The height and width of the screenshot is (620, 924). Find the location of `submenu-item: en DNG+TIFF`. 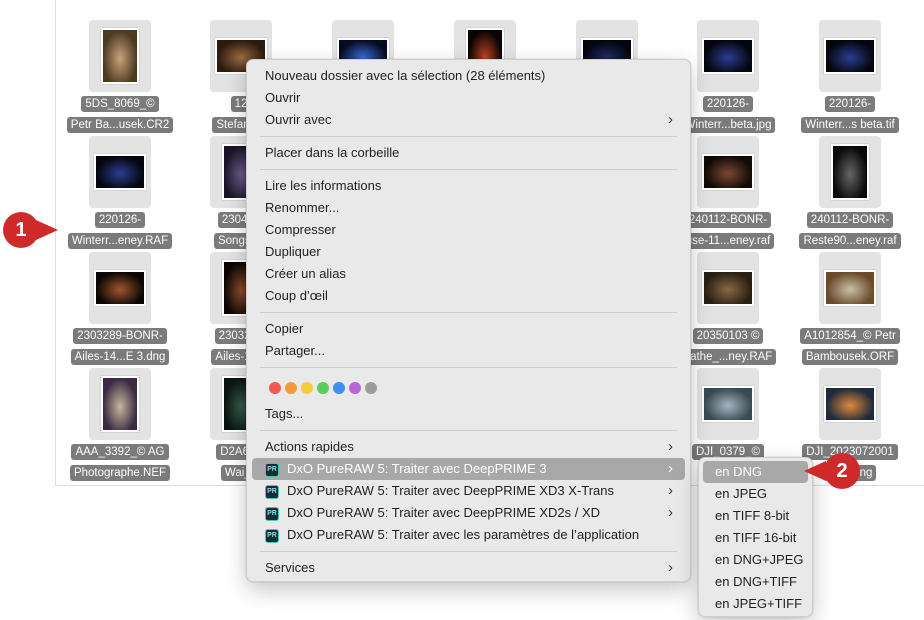

submenu-item: en DNG+TIFF is located at coordinates (755, 582).